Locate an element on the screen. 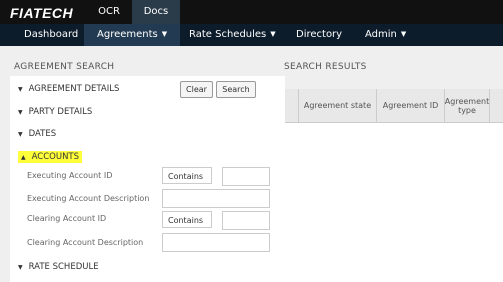 The image size is (503, 282). nav-rate-schedules: Rate Schedules ▼ is located at coordinates (232, 35).